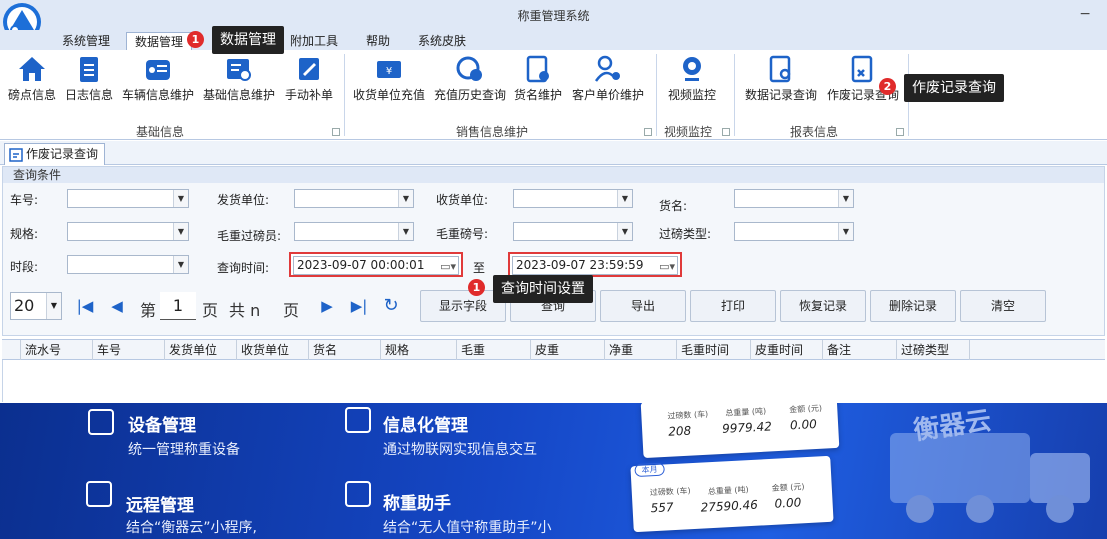 This screenshot has height=539, width=1107. Describe the element at coordinates (673, 206) in the screenshot. I see `goods-label: 货名:` at that location.